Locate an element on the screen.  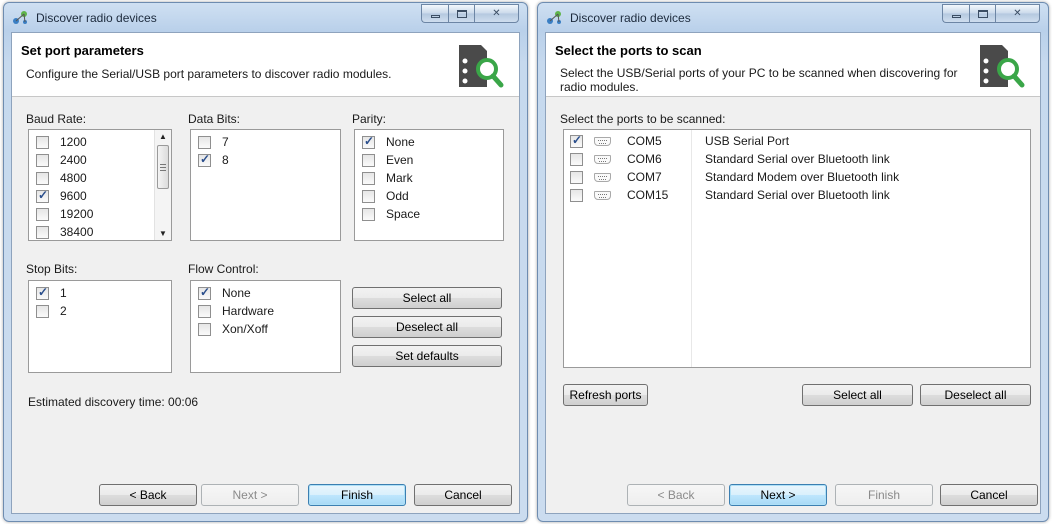
baud-rate-list: 1200 2400 4800 9600 19200 38400 ▲ ▼ is located at coordinates (100, 185).